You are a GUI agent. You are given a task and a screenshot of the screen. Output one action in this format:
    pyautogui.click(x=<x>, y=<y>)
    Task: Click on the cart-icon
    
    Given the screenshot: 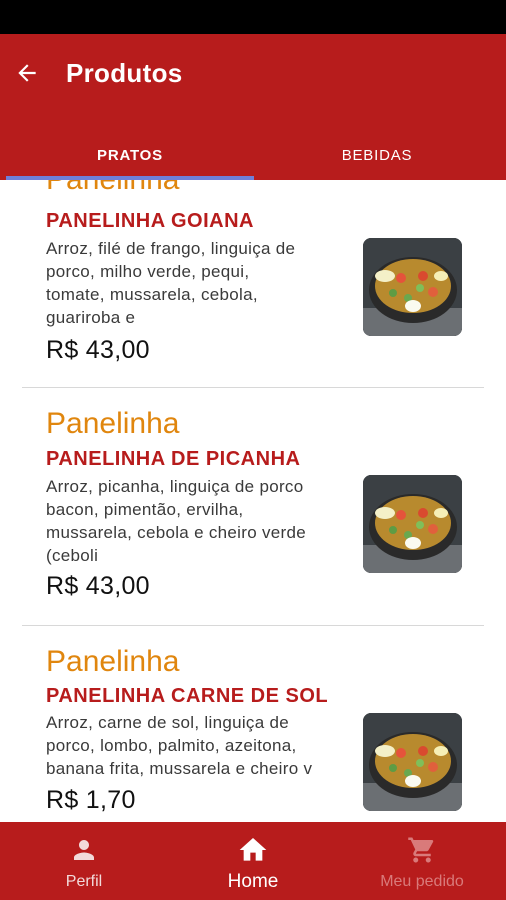 What is the action you would take?
    pyautogui.click(x=422, y=850)
    